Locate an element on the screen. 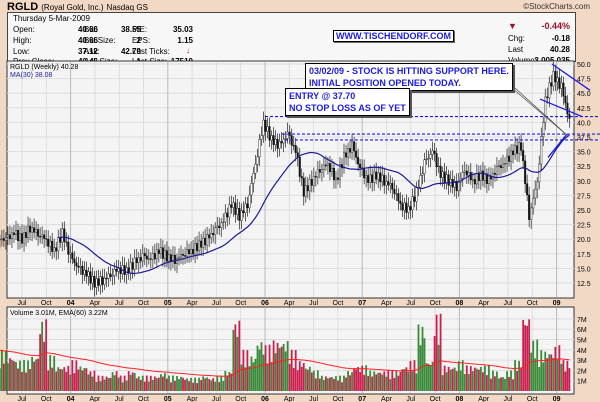  price-tick-label: 15.0 is located at coordinates (584, 269).